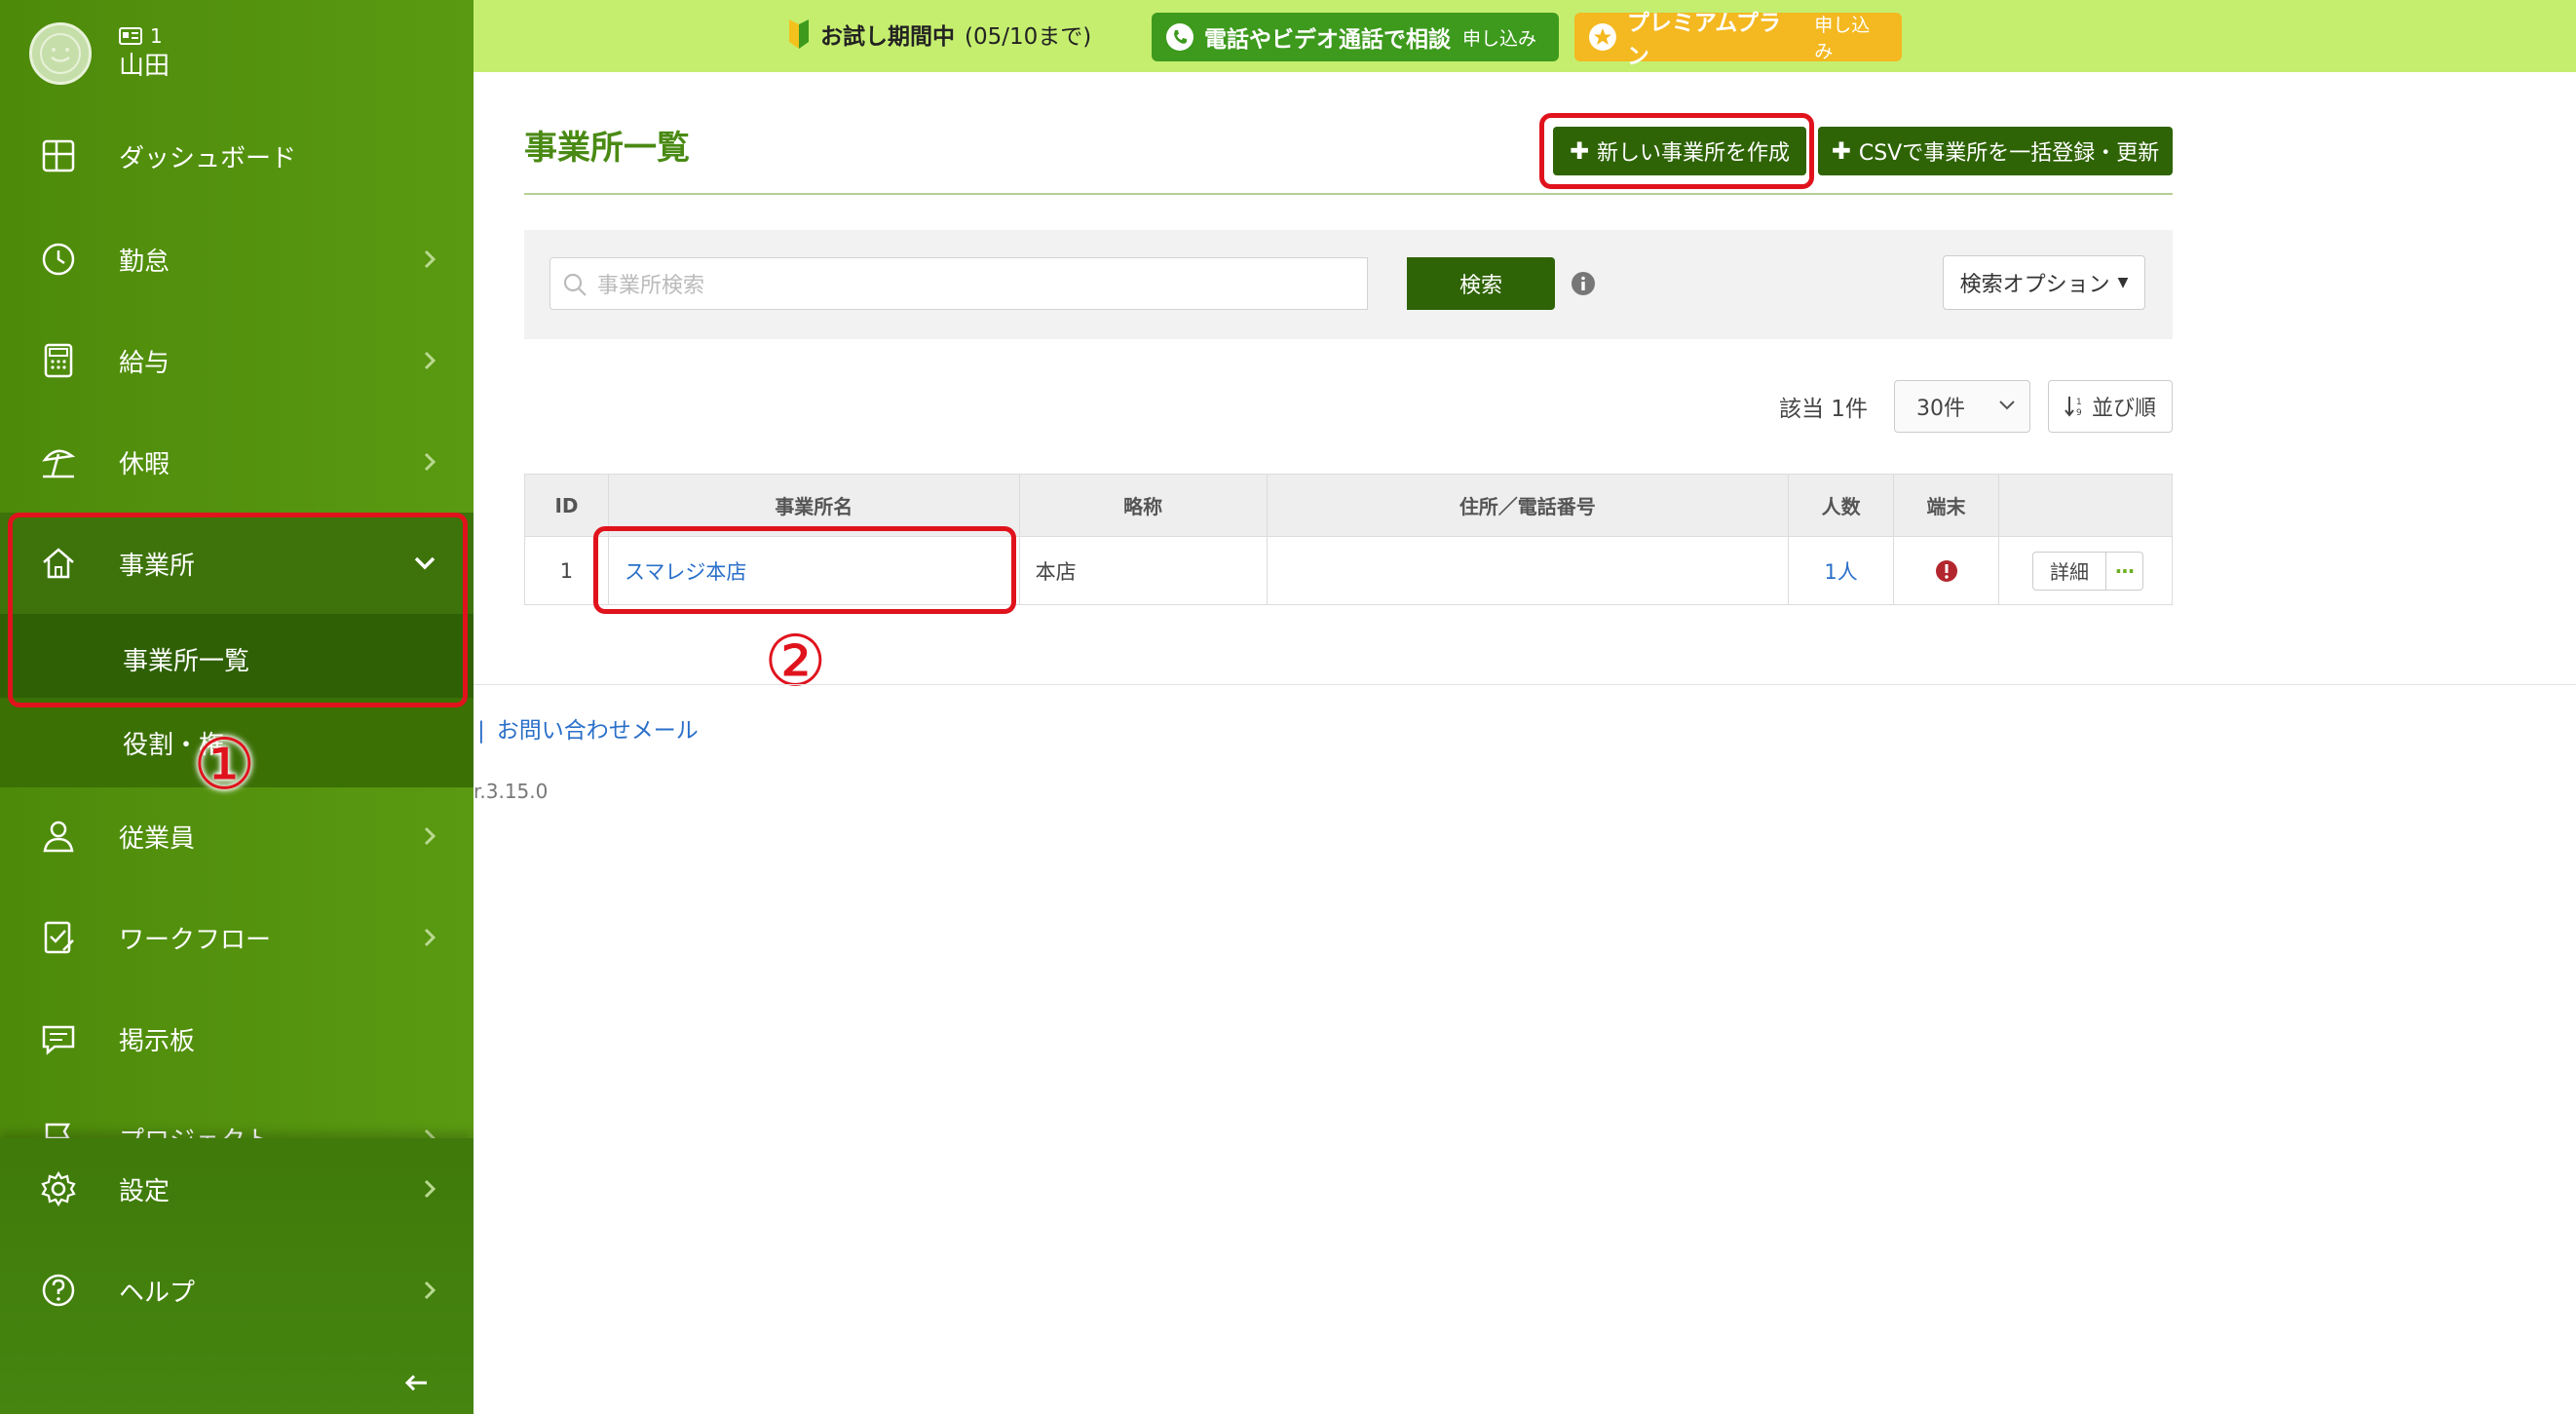 This screenshot has height=1414, width=2576. I want to click on star-icon, so click(1602, 37).